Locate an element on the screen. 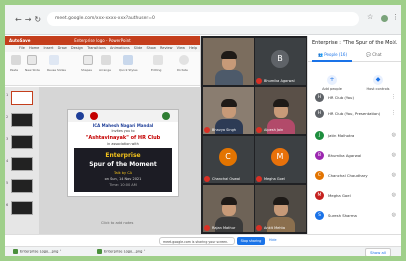 Image resolution: width=406 pixels, height=261 pixels. new-slide-icon is located at coordinates (32, 60).